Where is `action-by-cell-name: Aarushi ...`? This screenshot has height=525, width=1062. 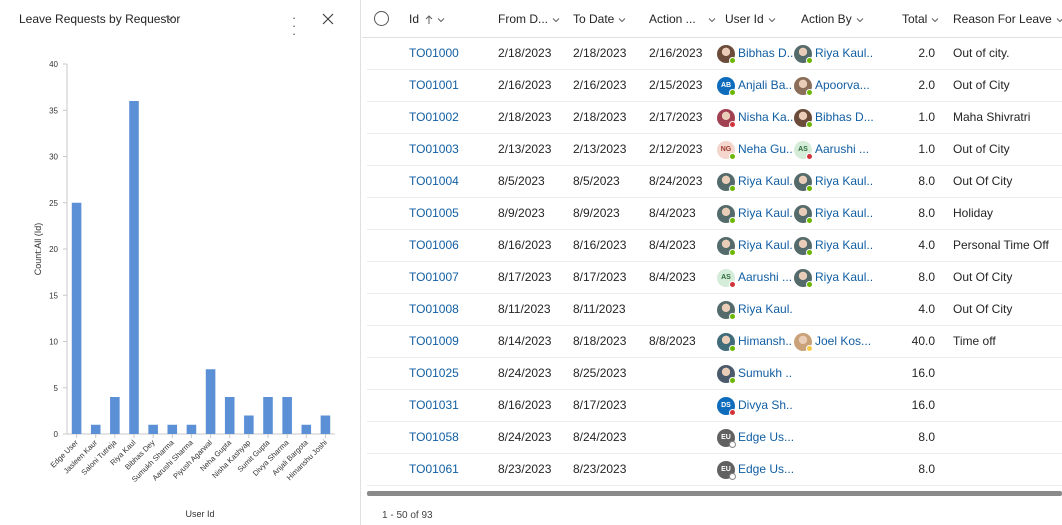
action-by-cell-name: Aarushi ... is located at coordinates (842, 149).